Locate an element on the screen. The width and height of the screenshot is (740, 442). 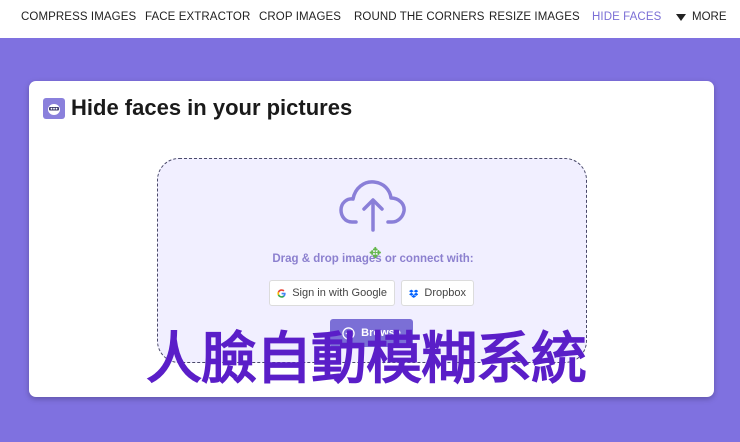
page-title: Hide faces in your pictures is located at coordinates (212, 107).